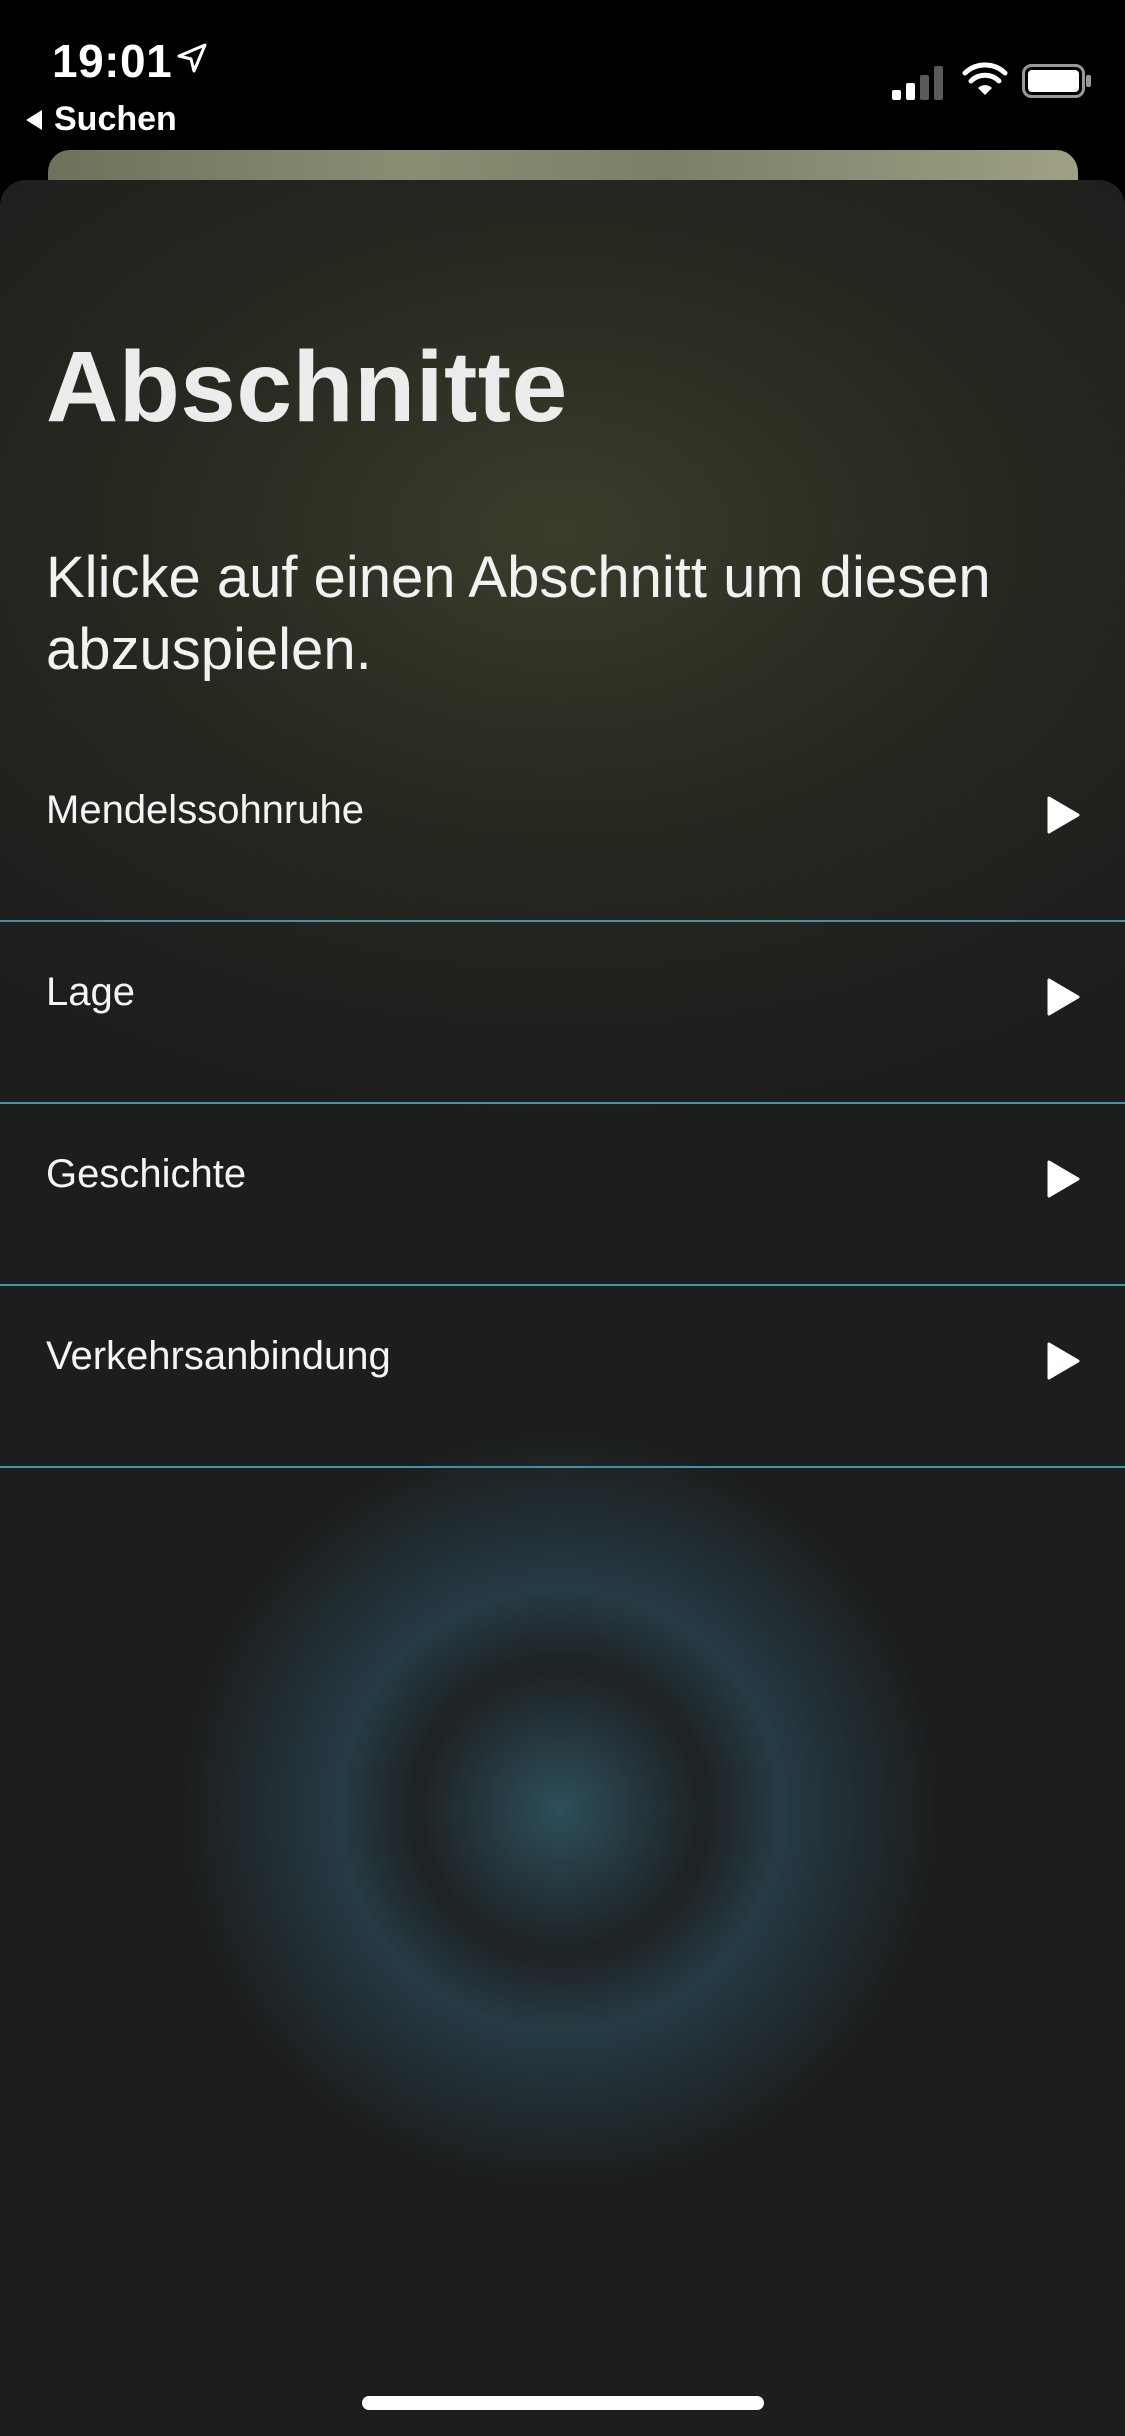 This screenshot has width=1125, height=2436. Describe the element at coordinates (115, 119) in the screenshot. I see `back-label: Suchen` at that location.